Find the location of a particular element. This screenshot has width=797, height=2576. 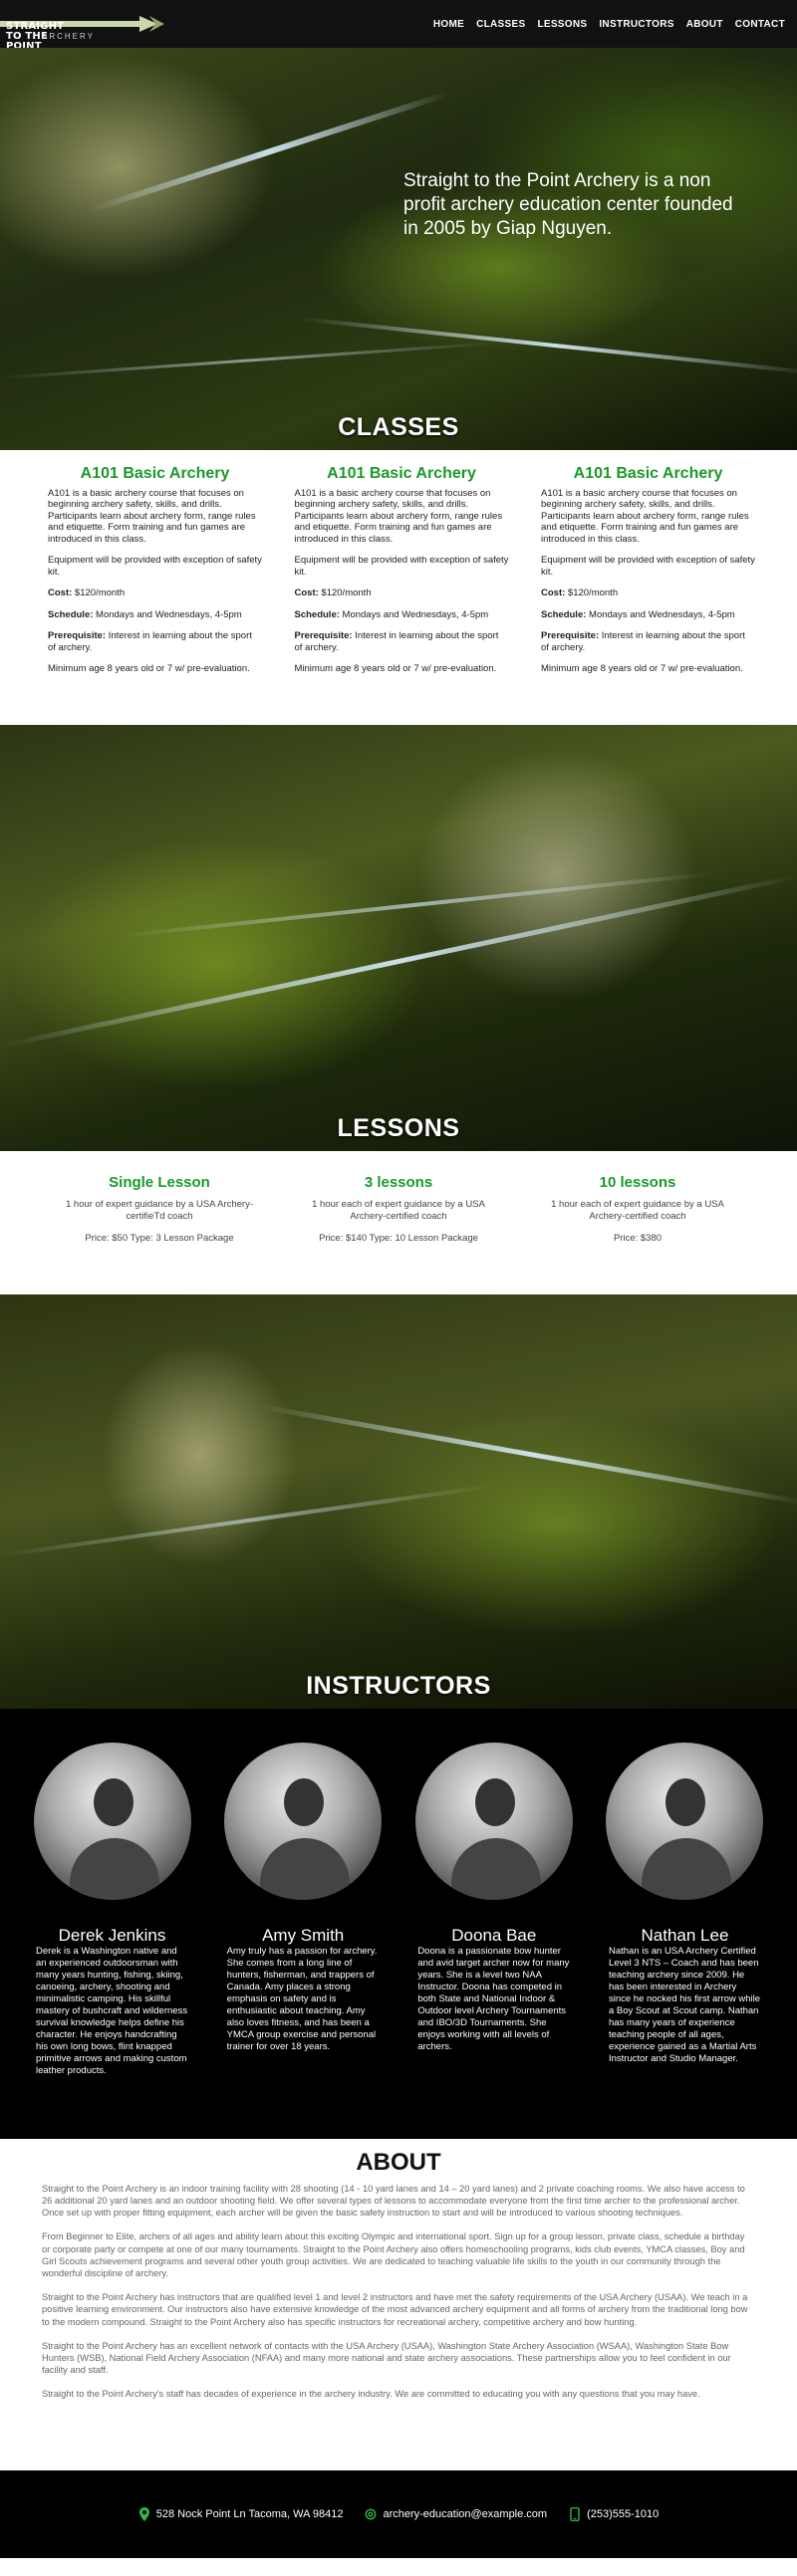

logo-subtitle: ARCHERY is located at coordinates (68, 36).